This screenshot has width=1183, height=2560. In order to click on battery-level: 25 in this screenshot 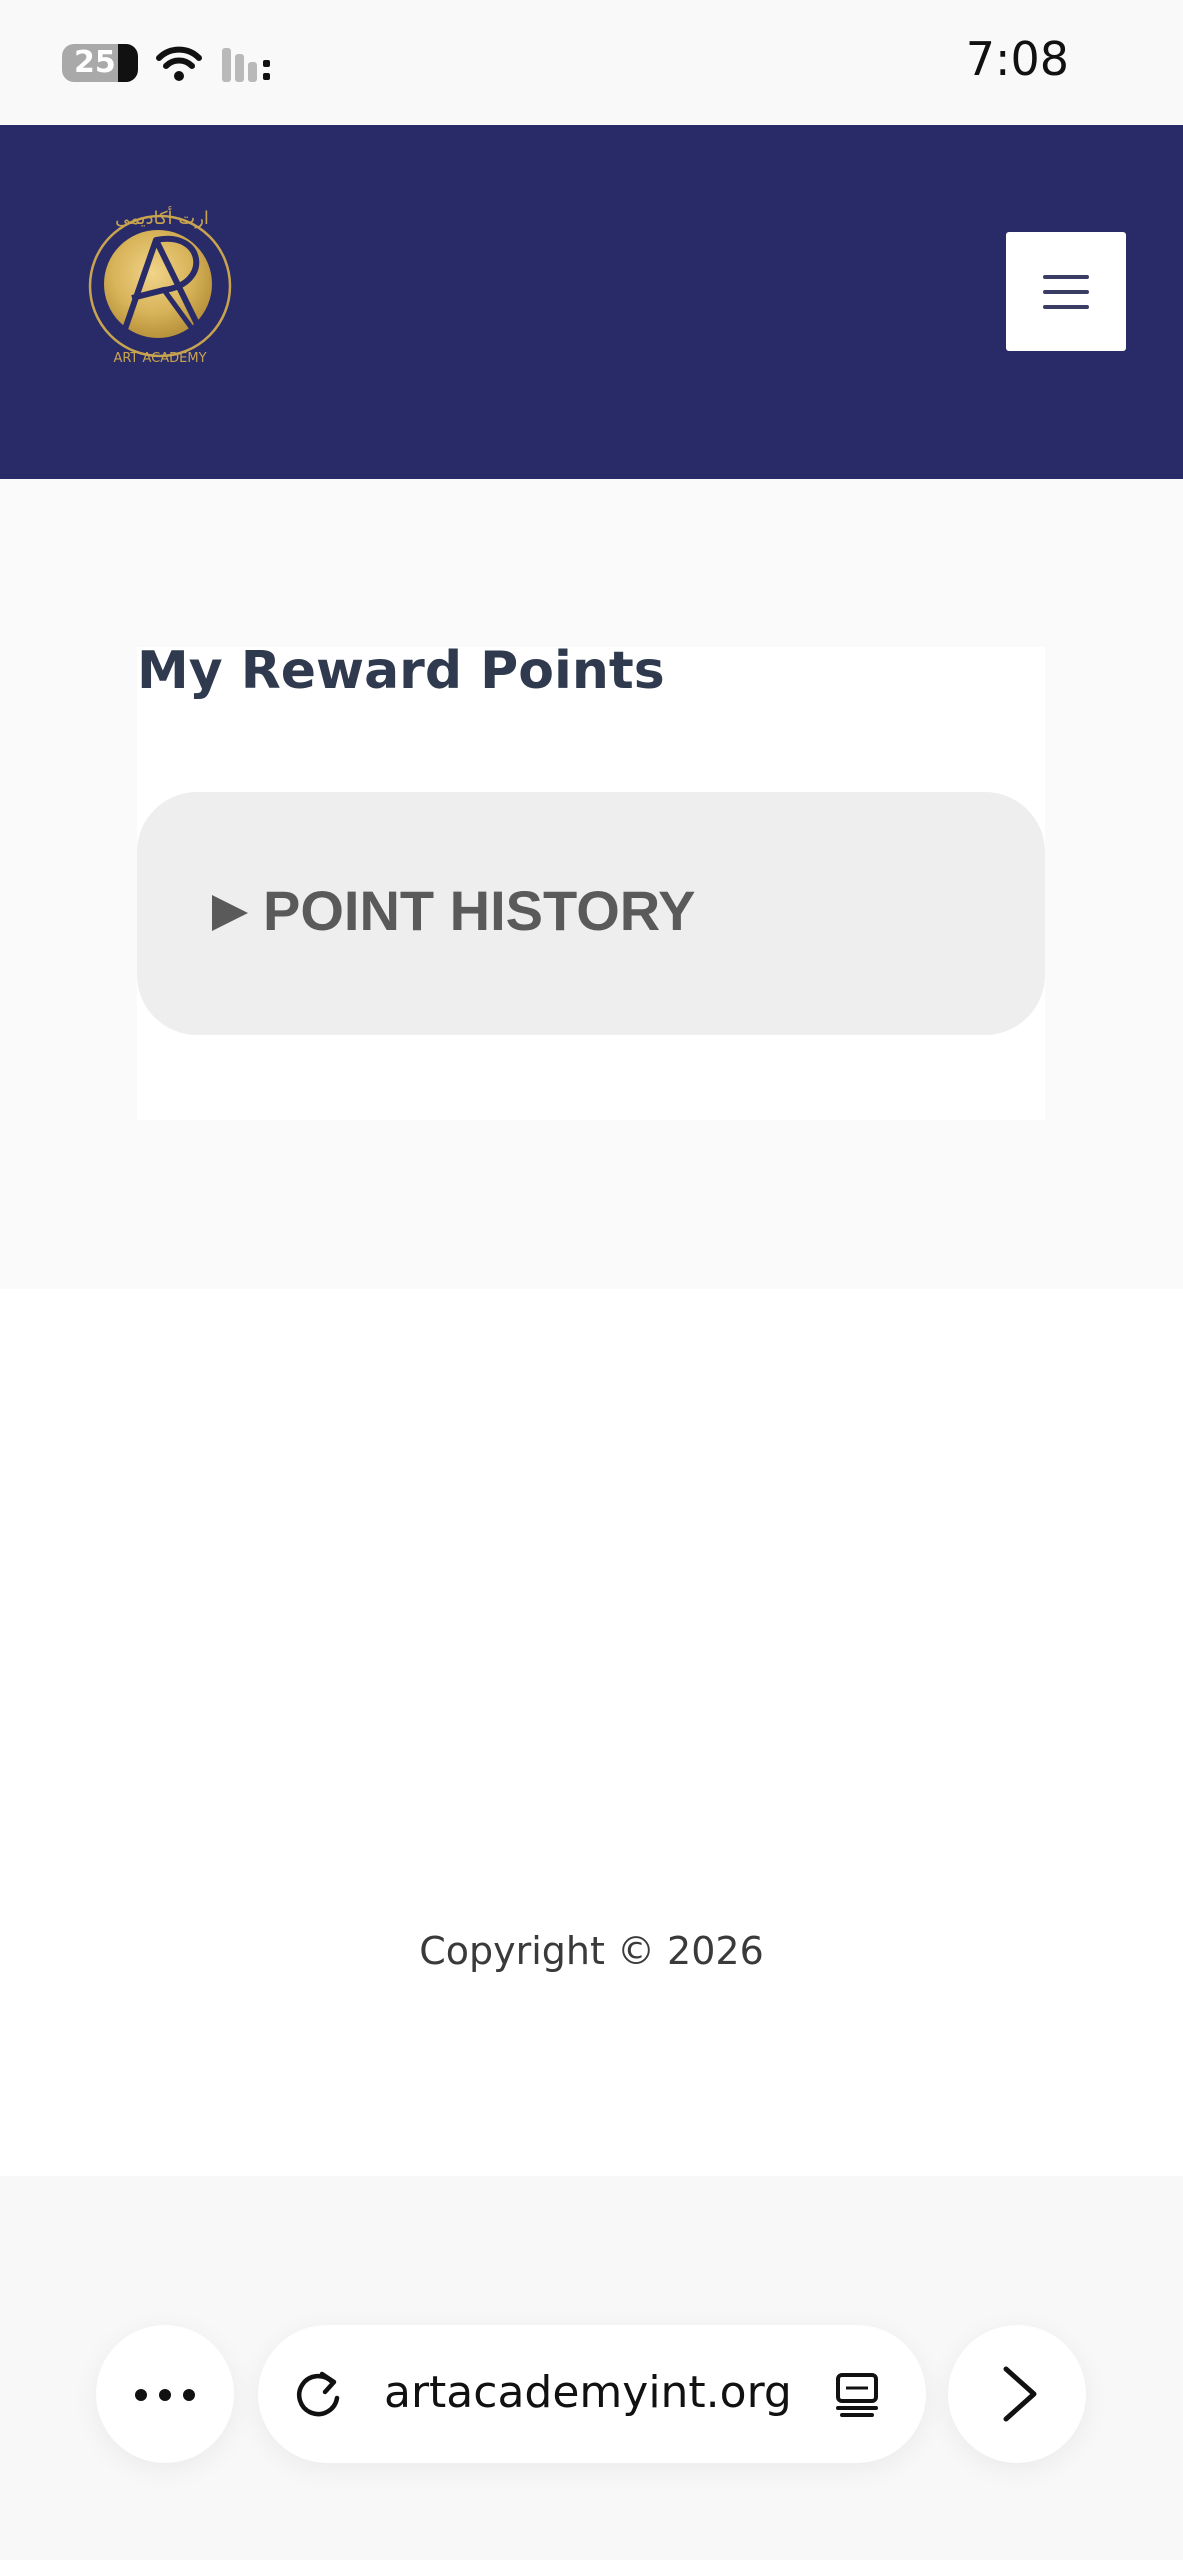, I will do `click(95, 62)`.